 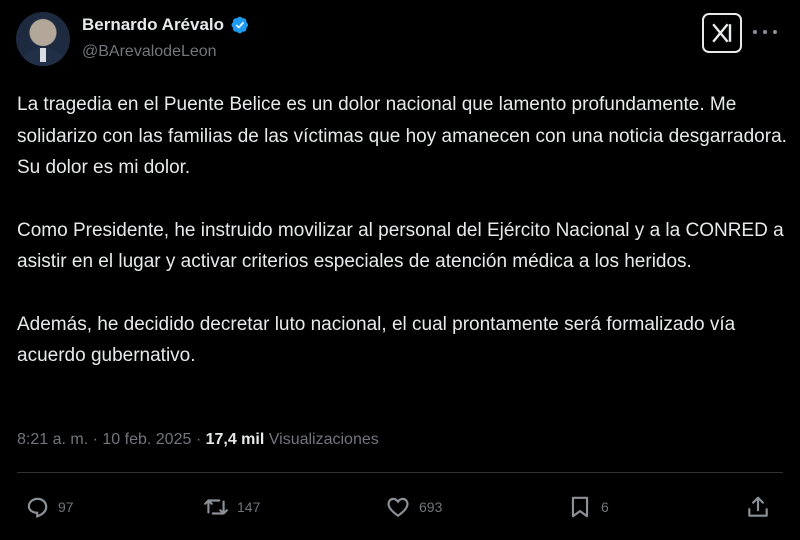 I want to click on author-name-row: Bernardo Arévalo, so click(x=166, y=25).